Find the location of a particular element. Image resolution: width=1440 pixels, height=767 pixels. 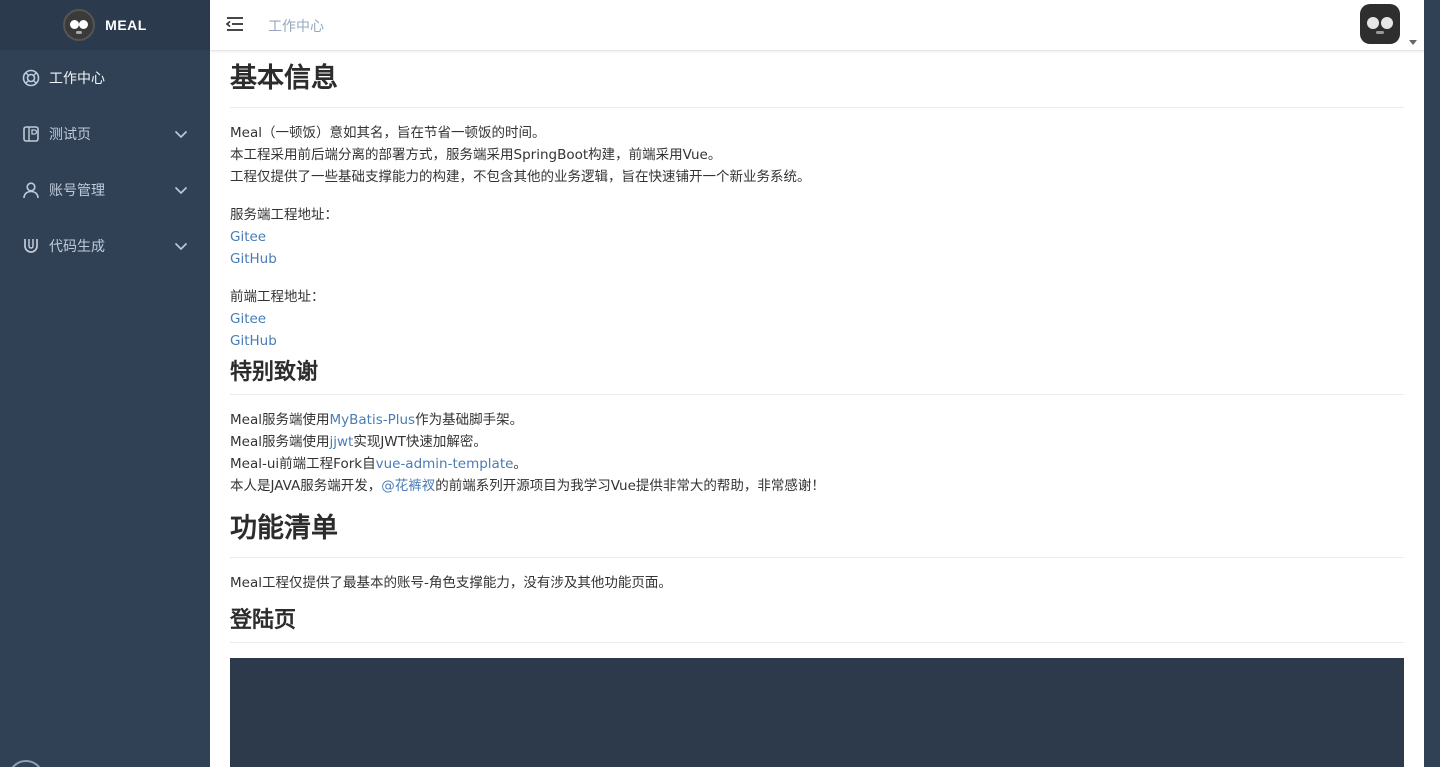

dashboard-icon is located at coordinates (31, 78).